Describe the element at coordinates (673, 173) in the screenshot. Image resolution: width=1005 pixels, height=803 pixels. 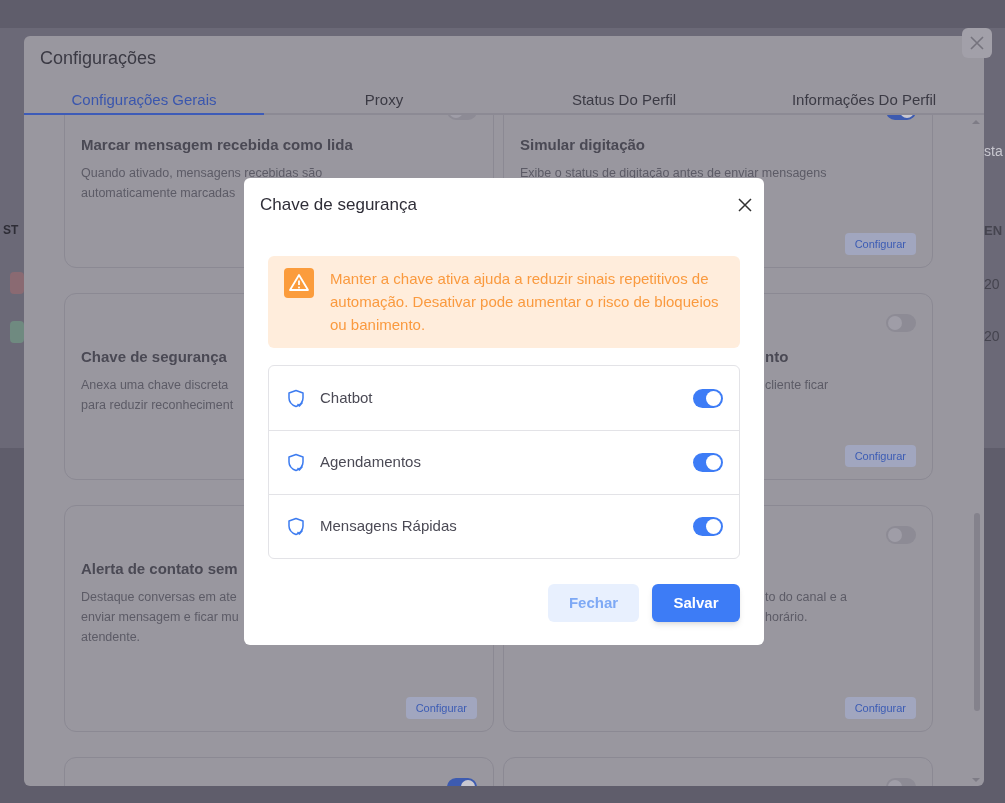
I see `card-description: Exibe o status de digitação antes de enviar mensagens` at that location.